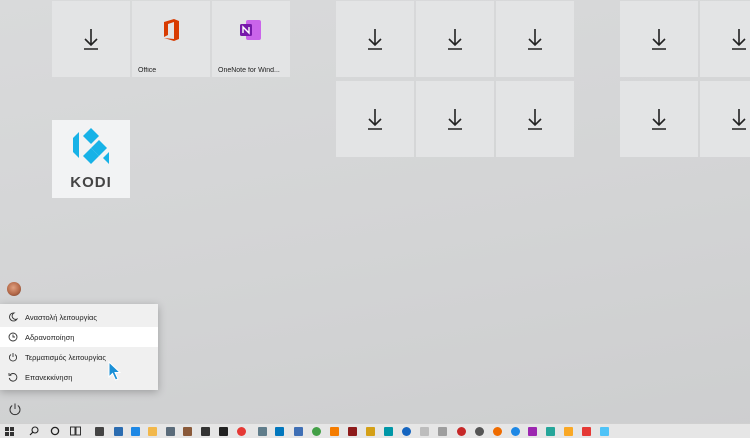 The image size is (750, 438). I want to click on kodi-tile: KODI, so click(91, 159).